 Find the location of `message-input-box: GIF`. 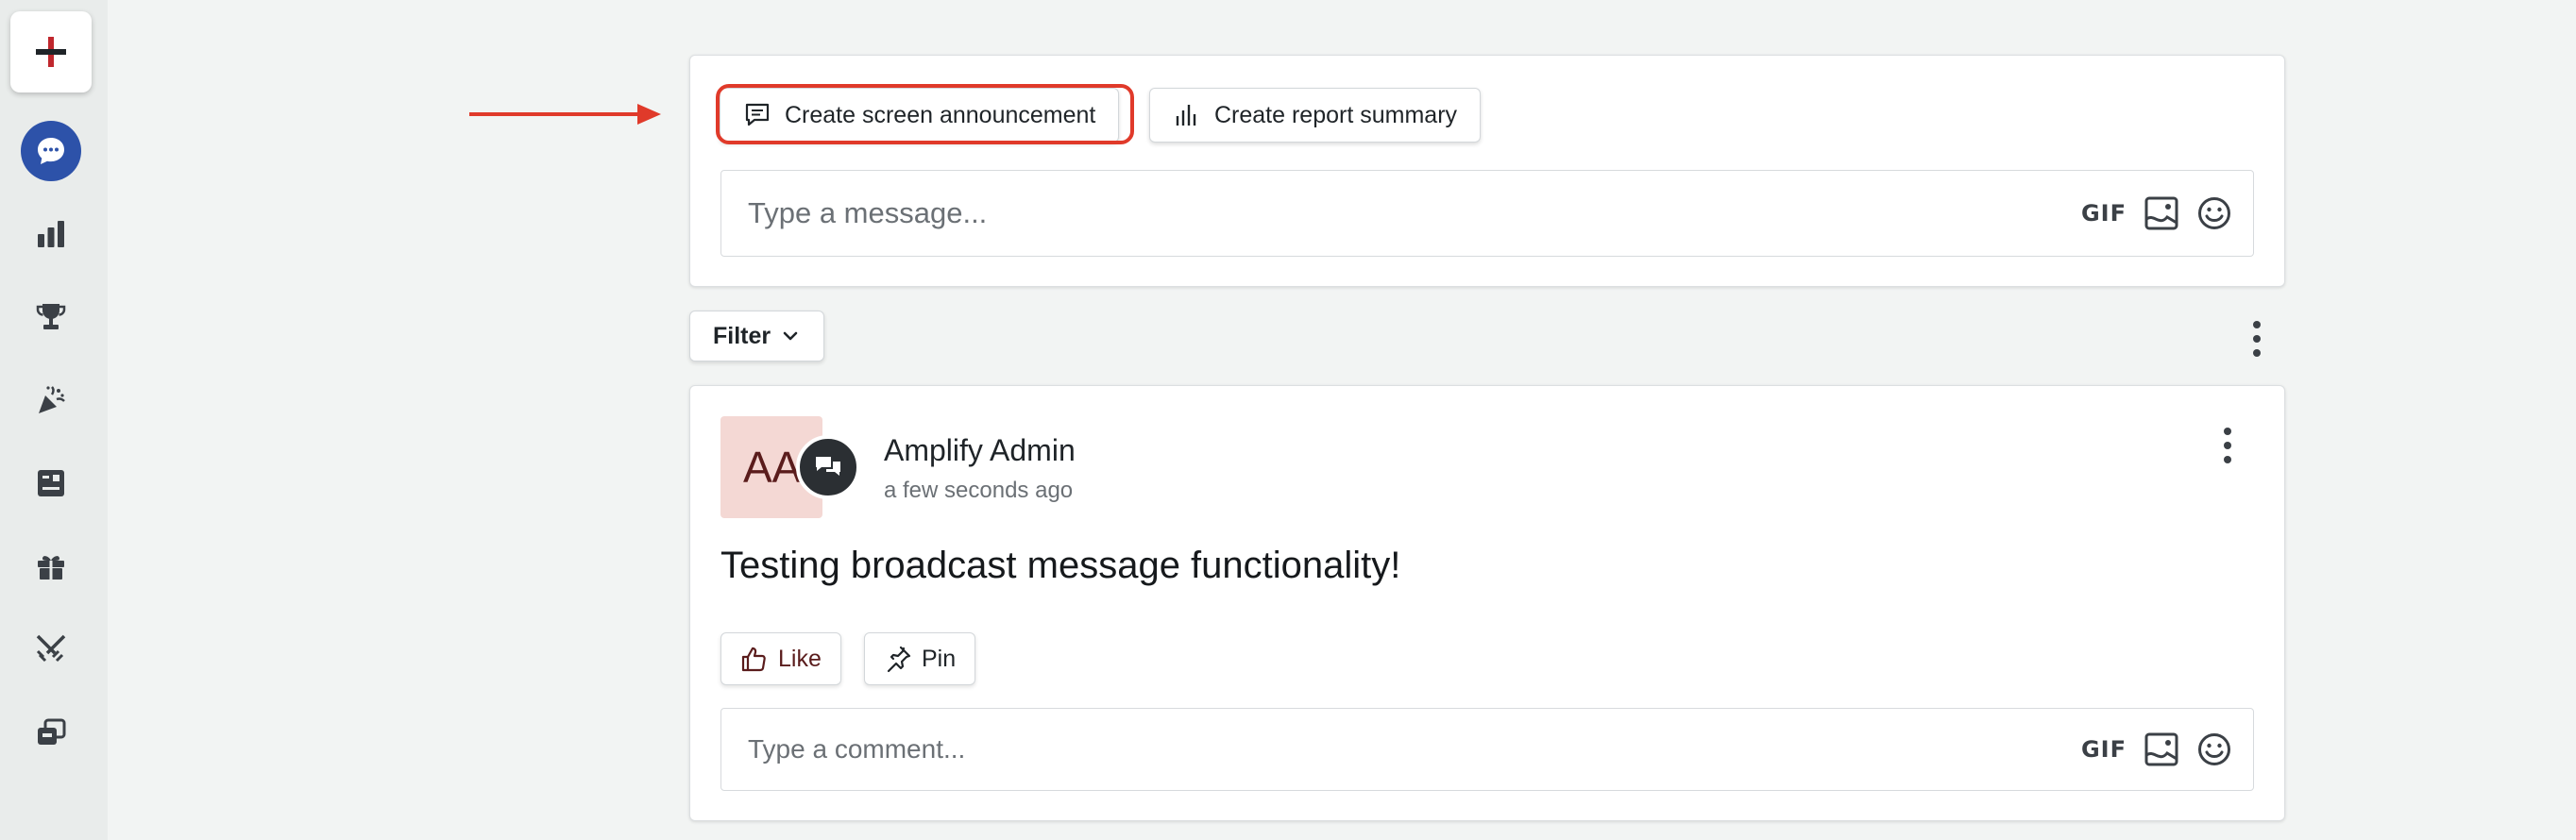

message-input-box: GIF is located at coordinates (1487, 213).